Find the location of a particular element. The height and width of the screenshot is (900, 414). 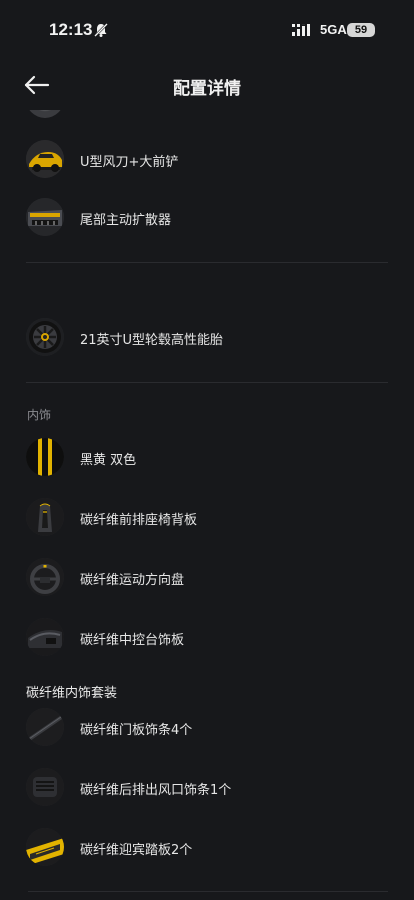

item-label: 21英寸U型轮毂高性能胎 is located at coordinates (152, 340).